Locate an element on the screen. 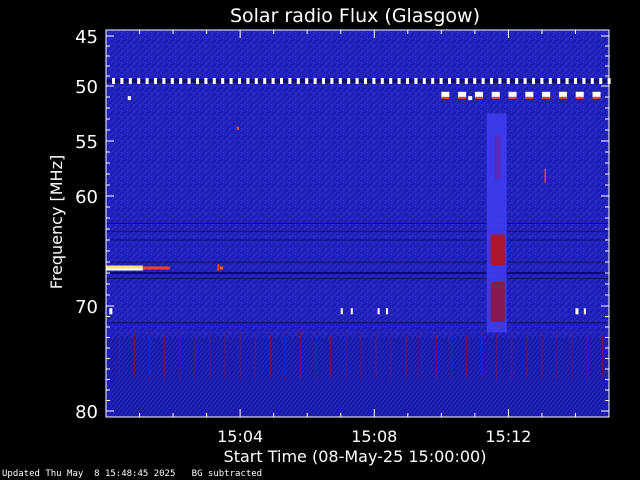 This screenshot has height=480, width=640. x-axis-label: Start Time (08-May-25 15:00:00) is located at coordinates (355, 456).